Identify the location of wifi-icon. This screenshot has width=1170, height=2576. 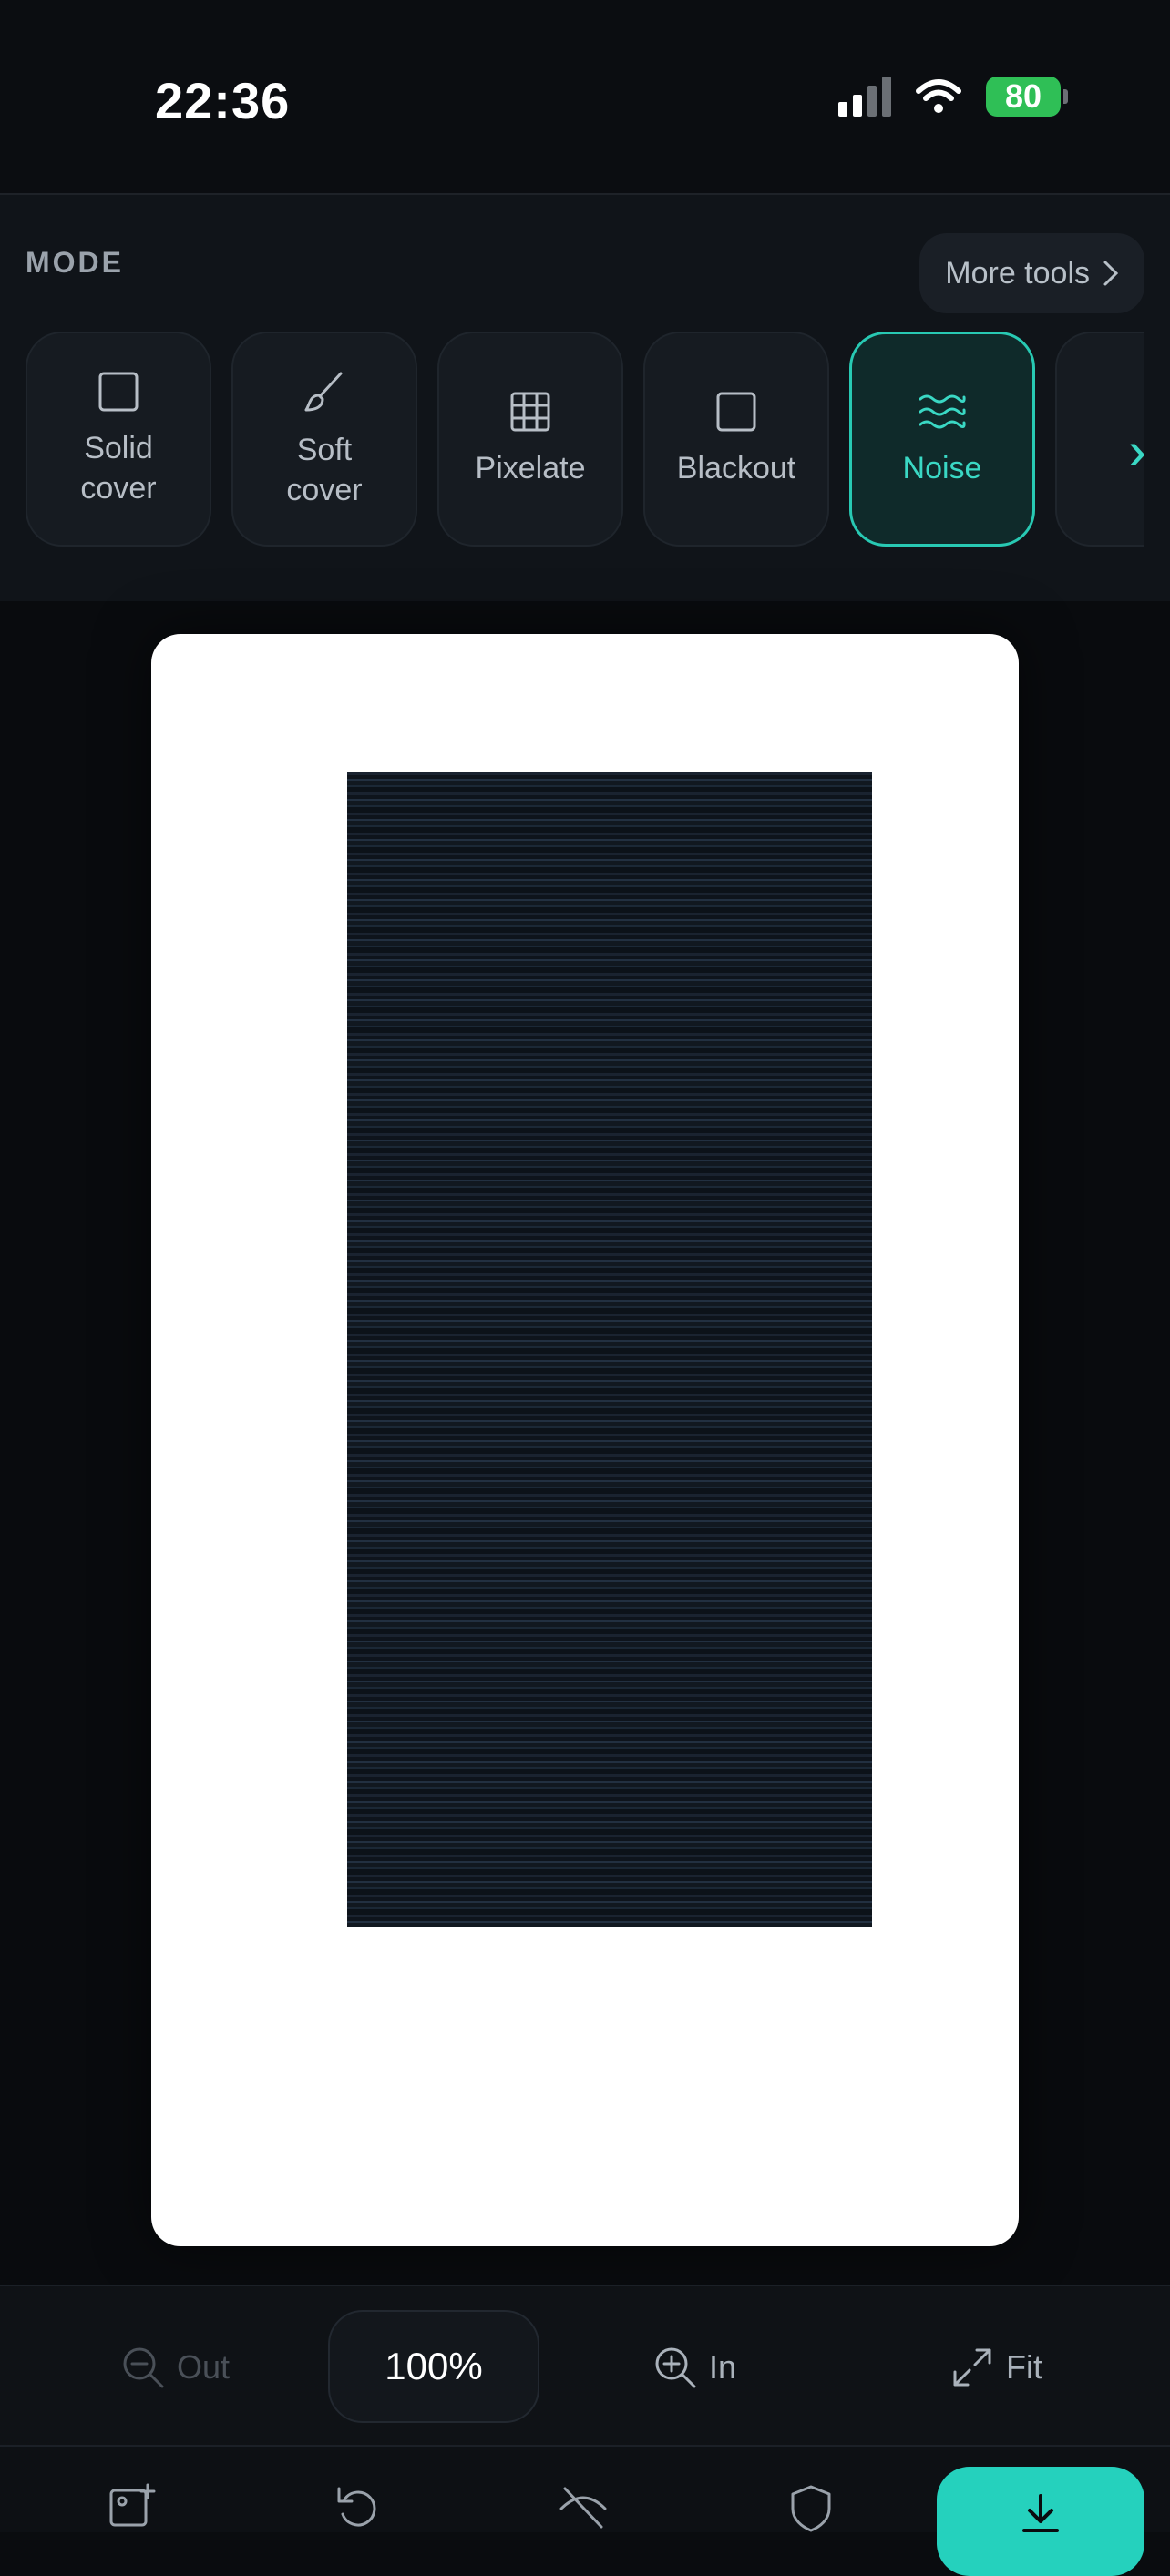
(939, 96).